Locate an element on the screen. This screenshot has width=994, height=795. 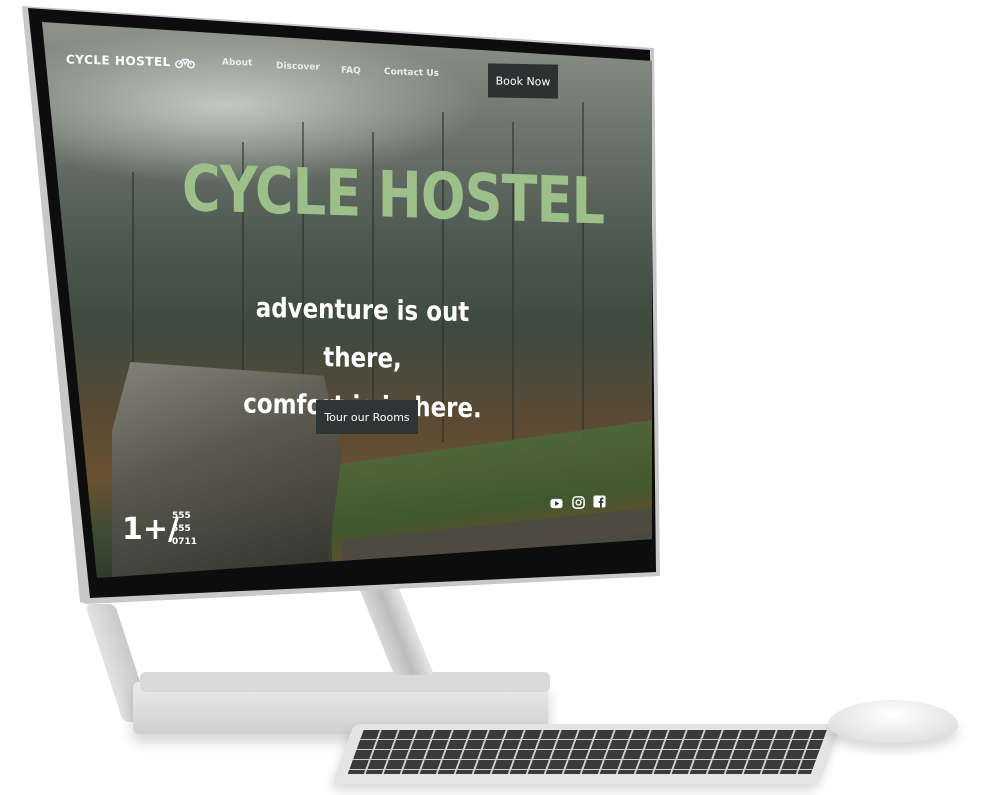
phone-number: 555 555 0711 is located at coordinates (184, 529).